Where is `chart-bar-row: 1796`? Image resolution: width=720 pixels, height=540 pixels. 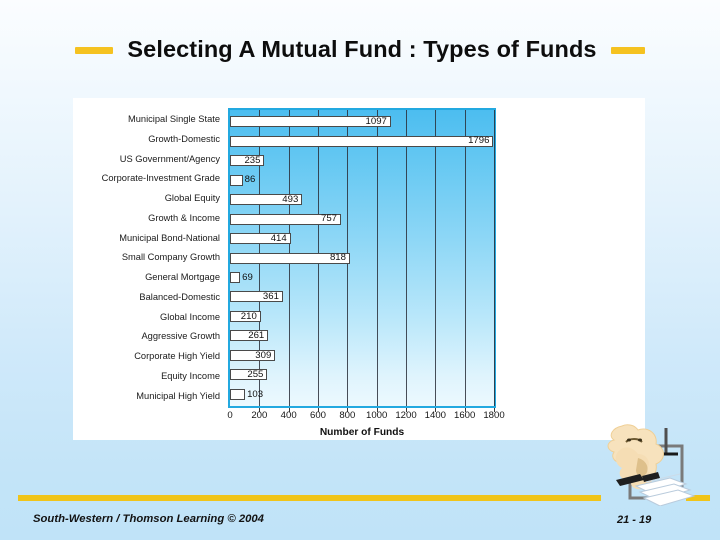 chart-bar-row: 1796 is located at coordinates (362, 140).